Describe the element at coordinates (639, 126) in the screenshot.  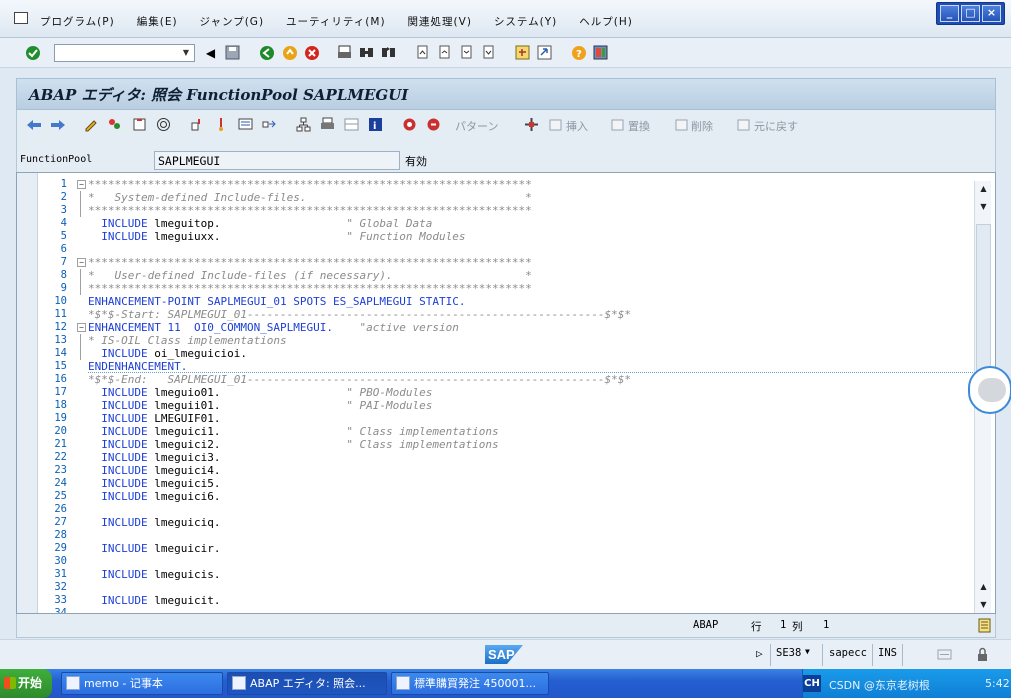
I see `replace-button: 置換` at that location.